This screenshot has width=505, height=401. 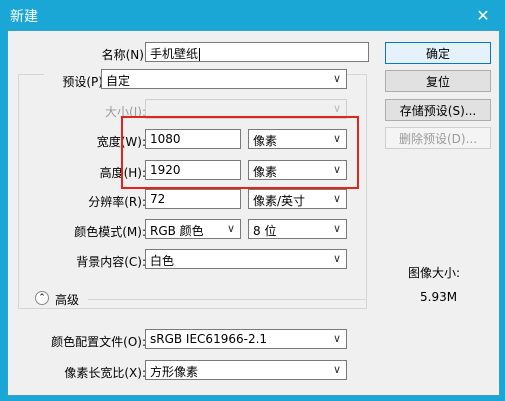 What do you see at coordinates (246, 370) in the screenshot?
I see `pixel-aspect-select: 方形像素 ∨` at bounding box center [246, 370].